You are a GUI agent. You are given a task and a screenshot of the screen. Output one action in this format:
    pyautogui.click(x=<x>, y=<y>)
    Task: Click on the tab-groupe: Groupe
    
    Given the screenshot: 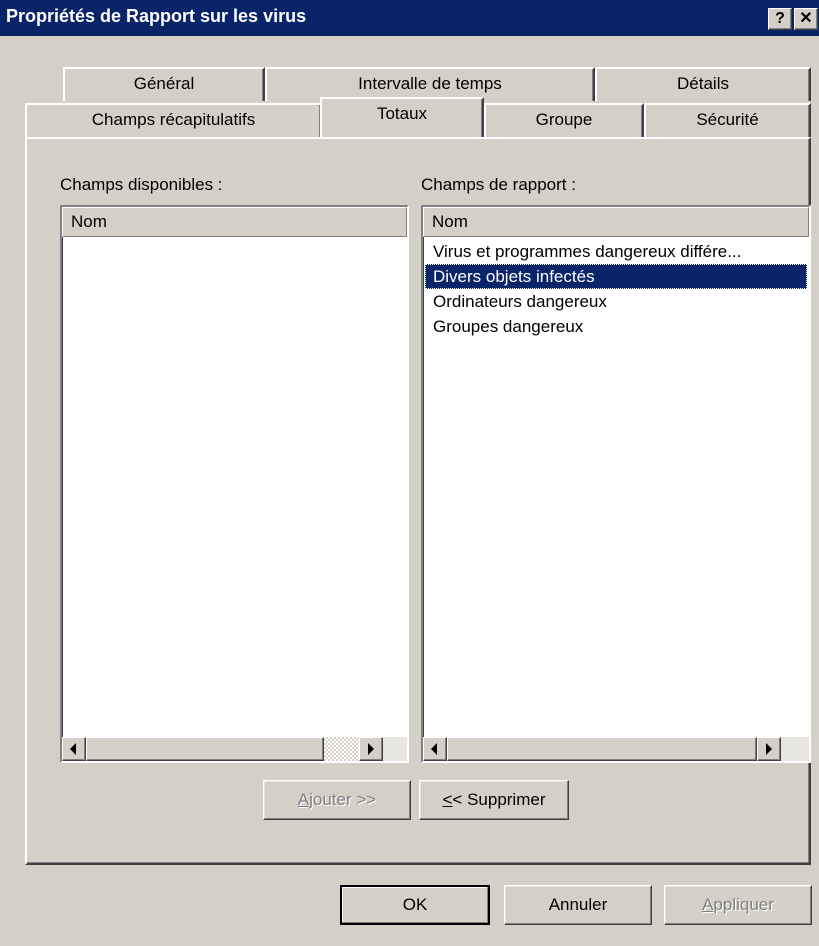 What is the action you would take?
    pyautogui.click(x=564, y=120)
    